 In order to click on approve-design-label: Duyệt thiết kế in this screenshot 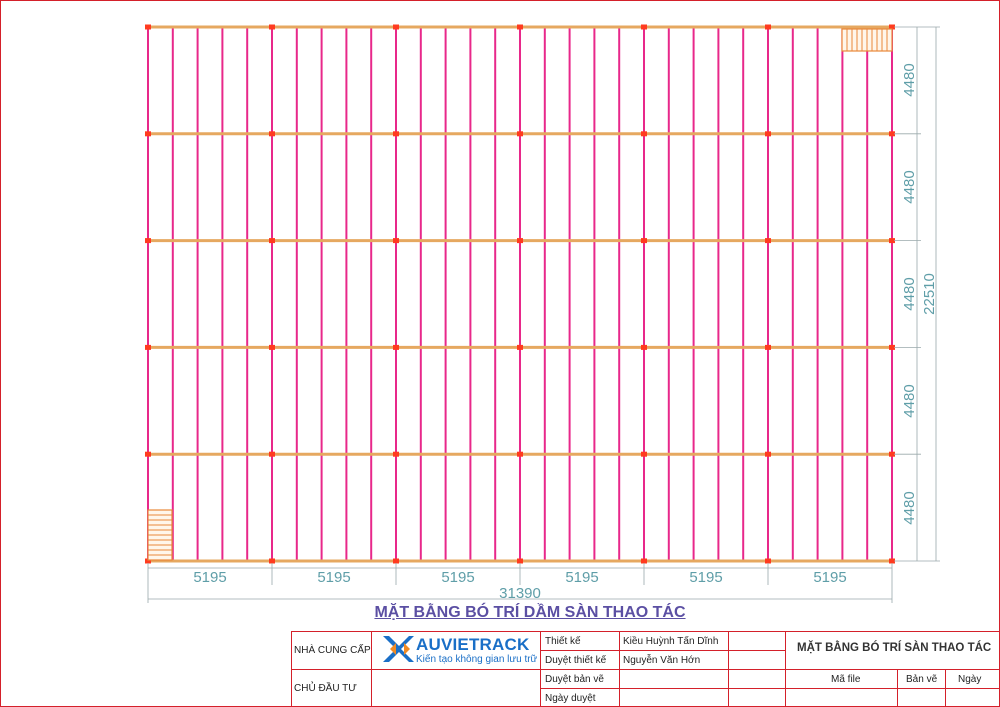, I will do `click(576, 660)`.